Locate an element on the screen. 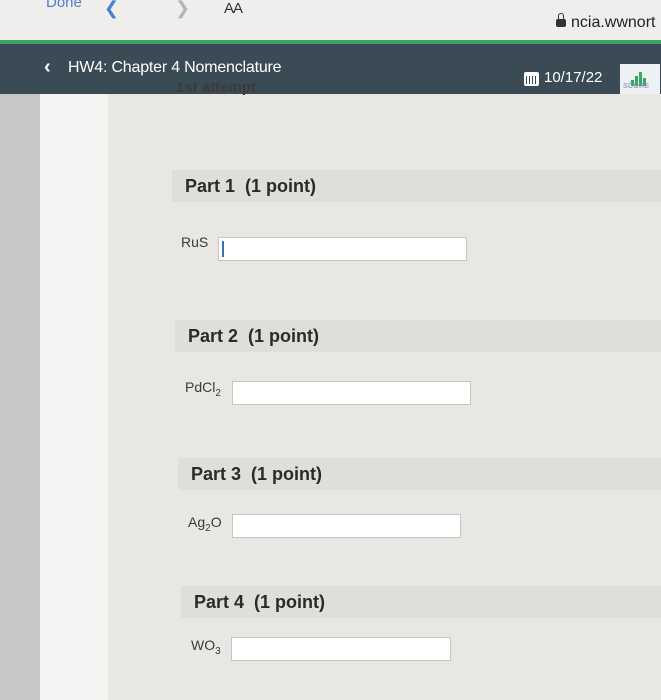 This screenshot has height=700, width=661. text-cursor is located at coordinates (223, 249).